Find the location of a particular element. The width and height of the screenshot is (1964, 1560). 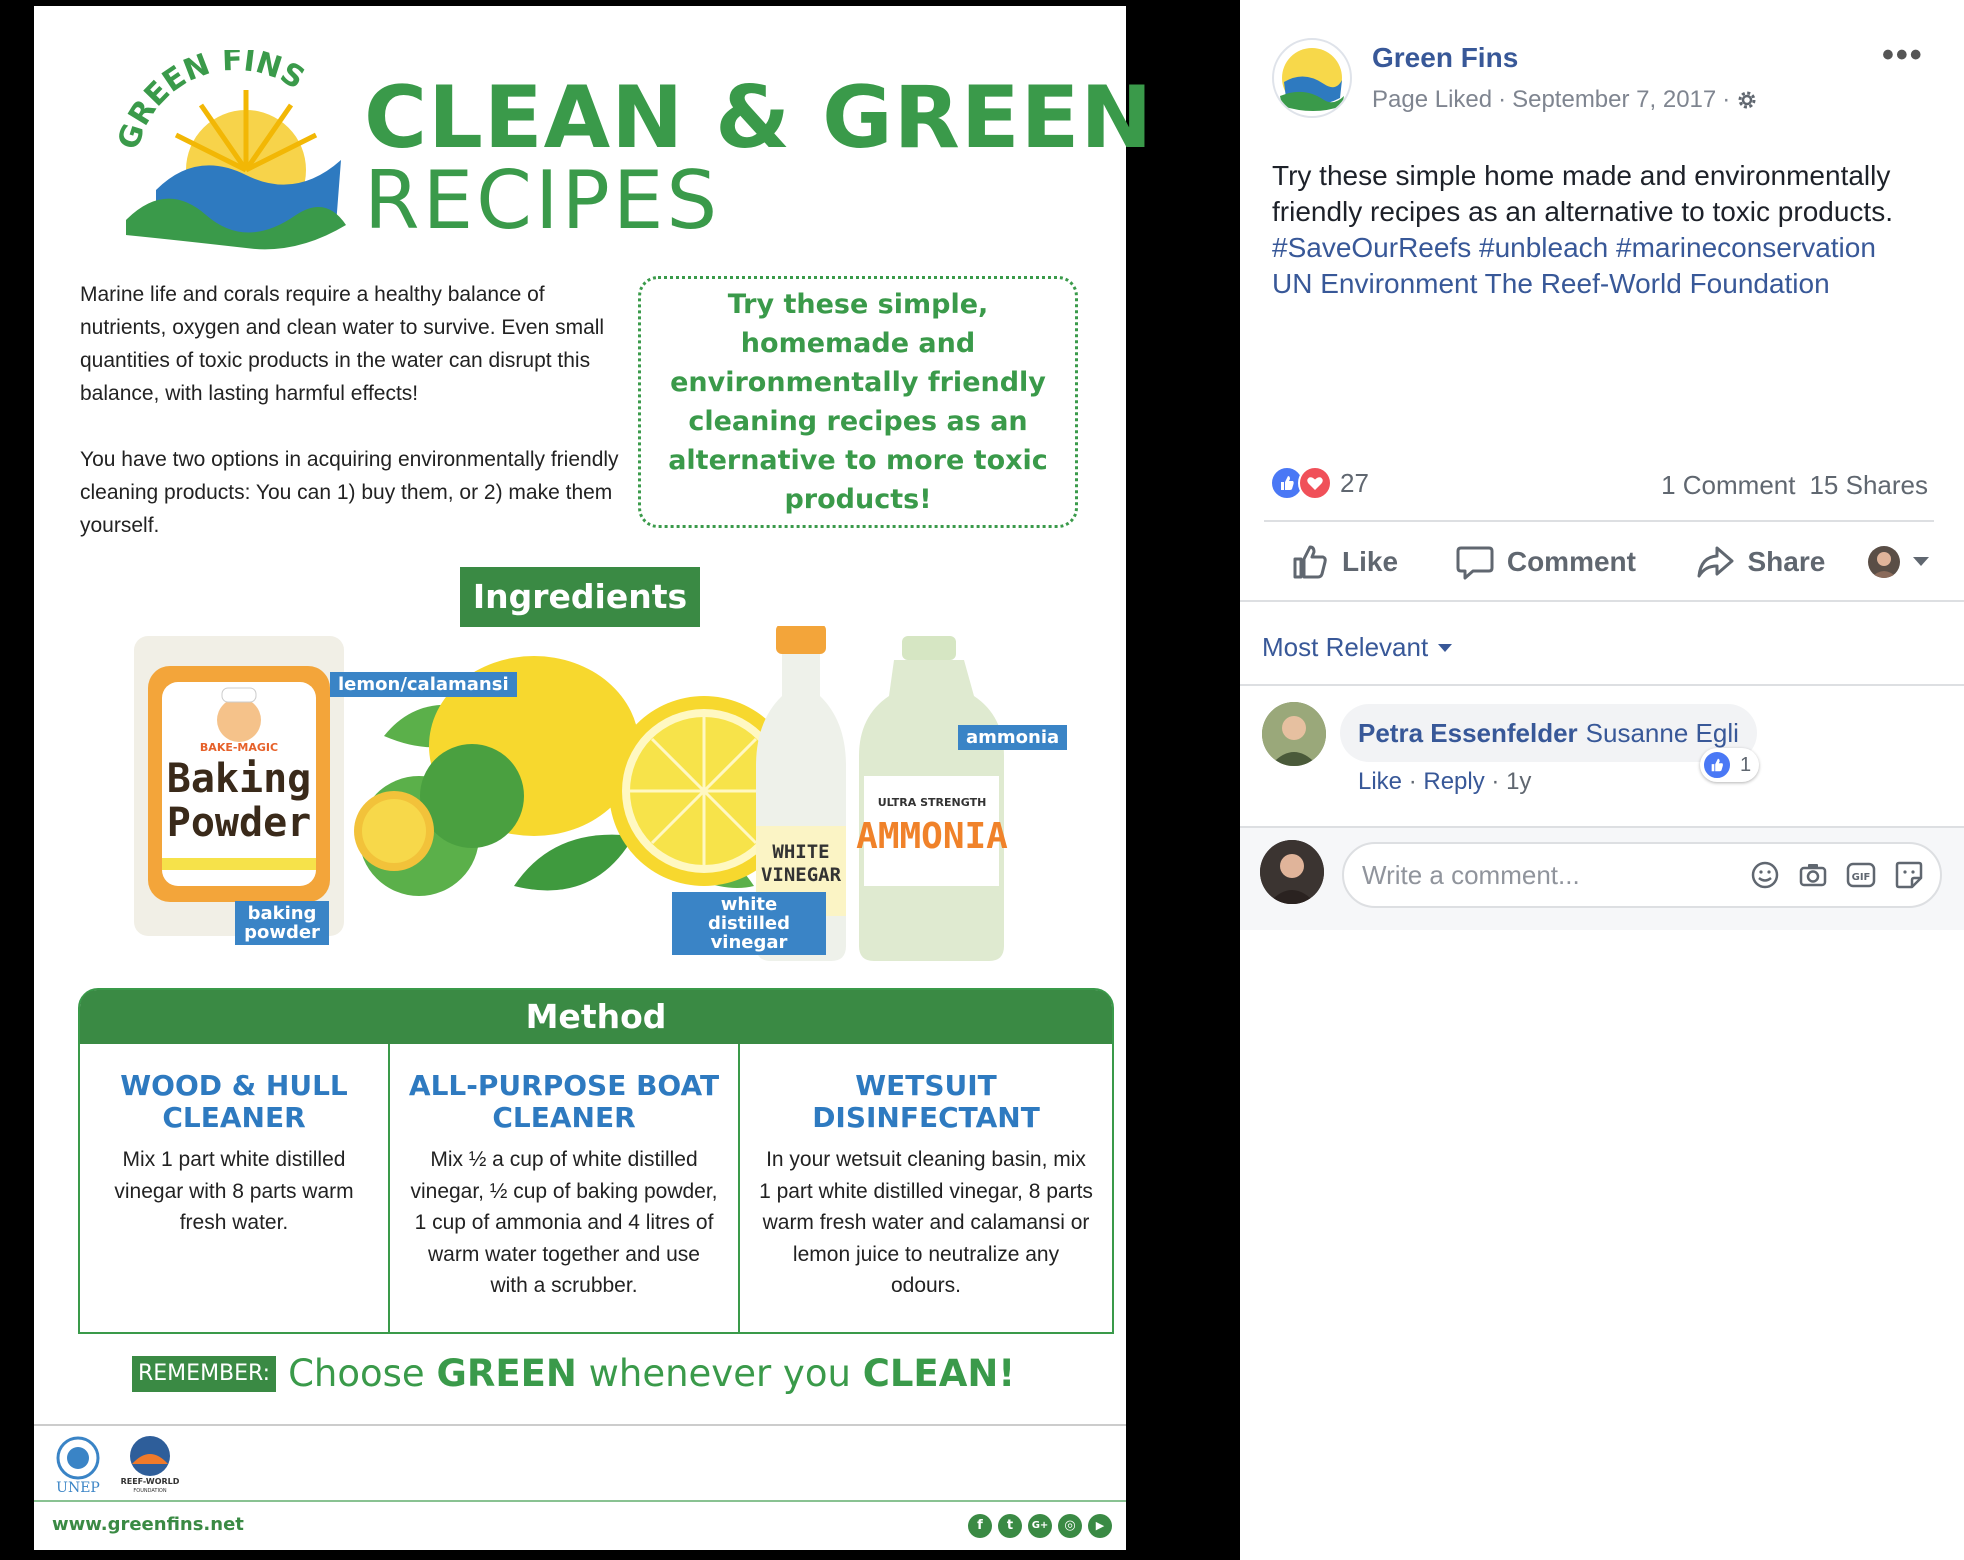

poster-footer-rule is located at coordinates (580, 1501).